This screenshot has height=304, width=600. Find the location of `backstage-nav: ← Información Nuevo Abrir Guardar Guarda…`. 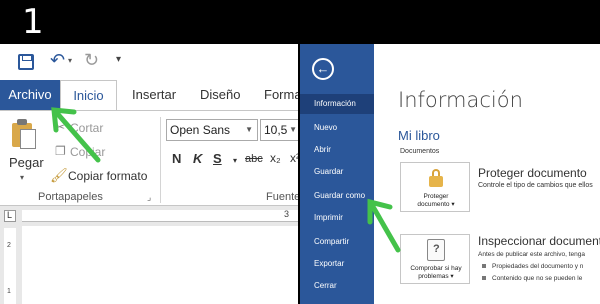

backstage-nav: ← Información Nuevo Abrir Guardar Guarda… is located at coordinates (337, 174).